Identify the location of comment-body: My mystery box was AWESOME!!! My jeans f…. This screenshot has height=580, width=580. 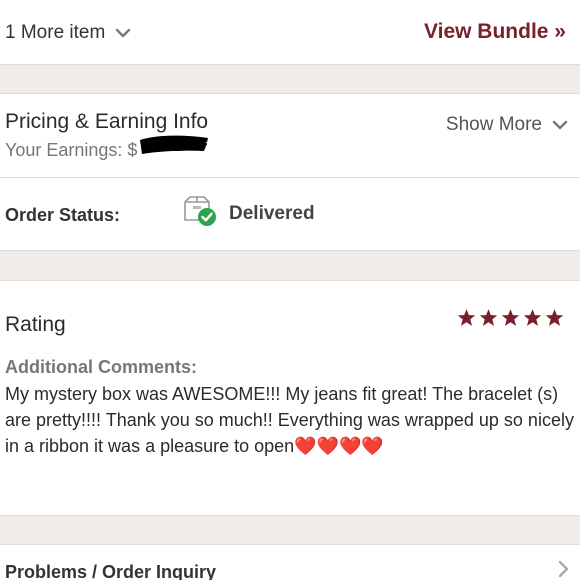
(289, 420).